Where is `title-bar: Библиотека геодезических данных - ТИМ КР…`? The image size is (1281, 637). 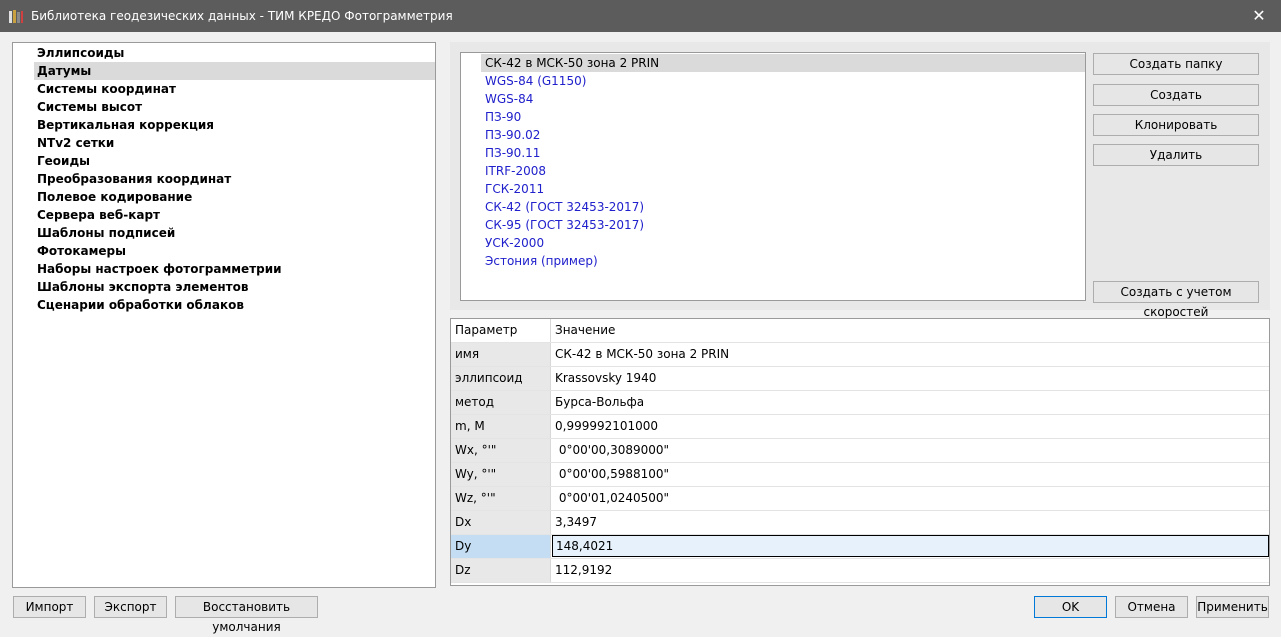 title-bar: Библиотека геодезических данных - ТИМ КР… is located at coordinates (640, 16).